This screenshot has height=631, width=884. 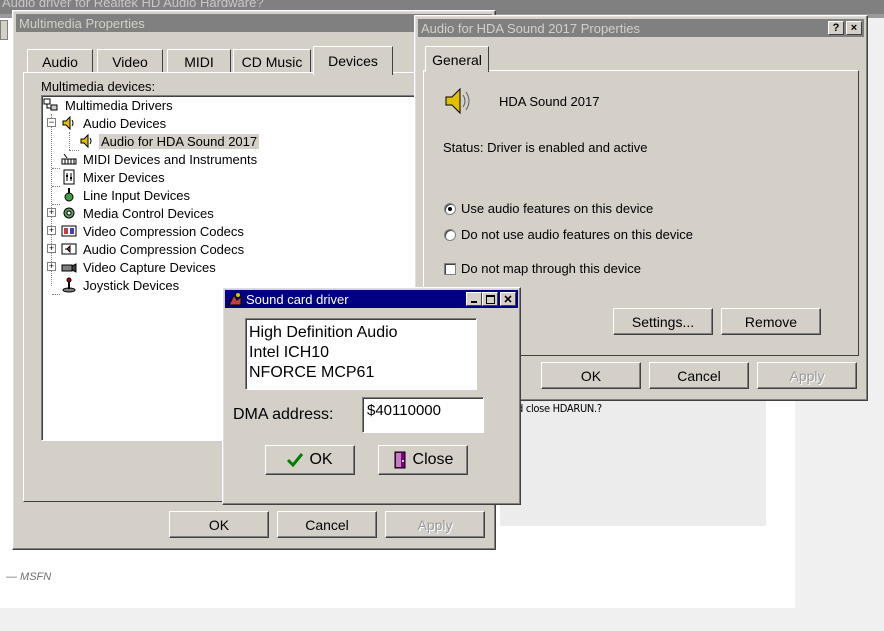 I want to click on media-control-icon, so click(x=69, y=213).